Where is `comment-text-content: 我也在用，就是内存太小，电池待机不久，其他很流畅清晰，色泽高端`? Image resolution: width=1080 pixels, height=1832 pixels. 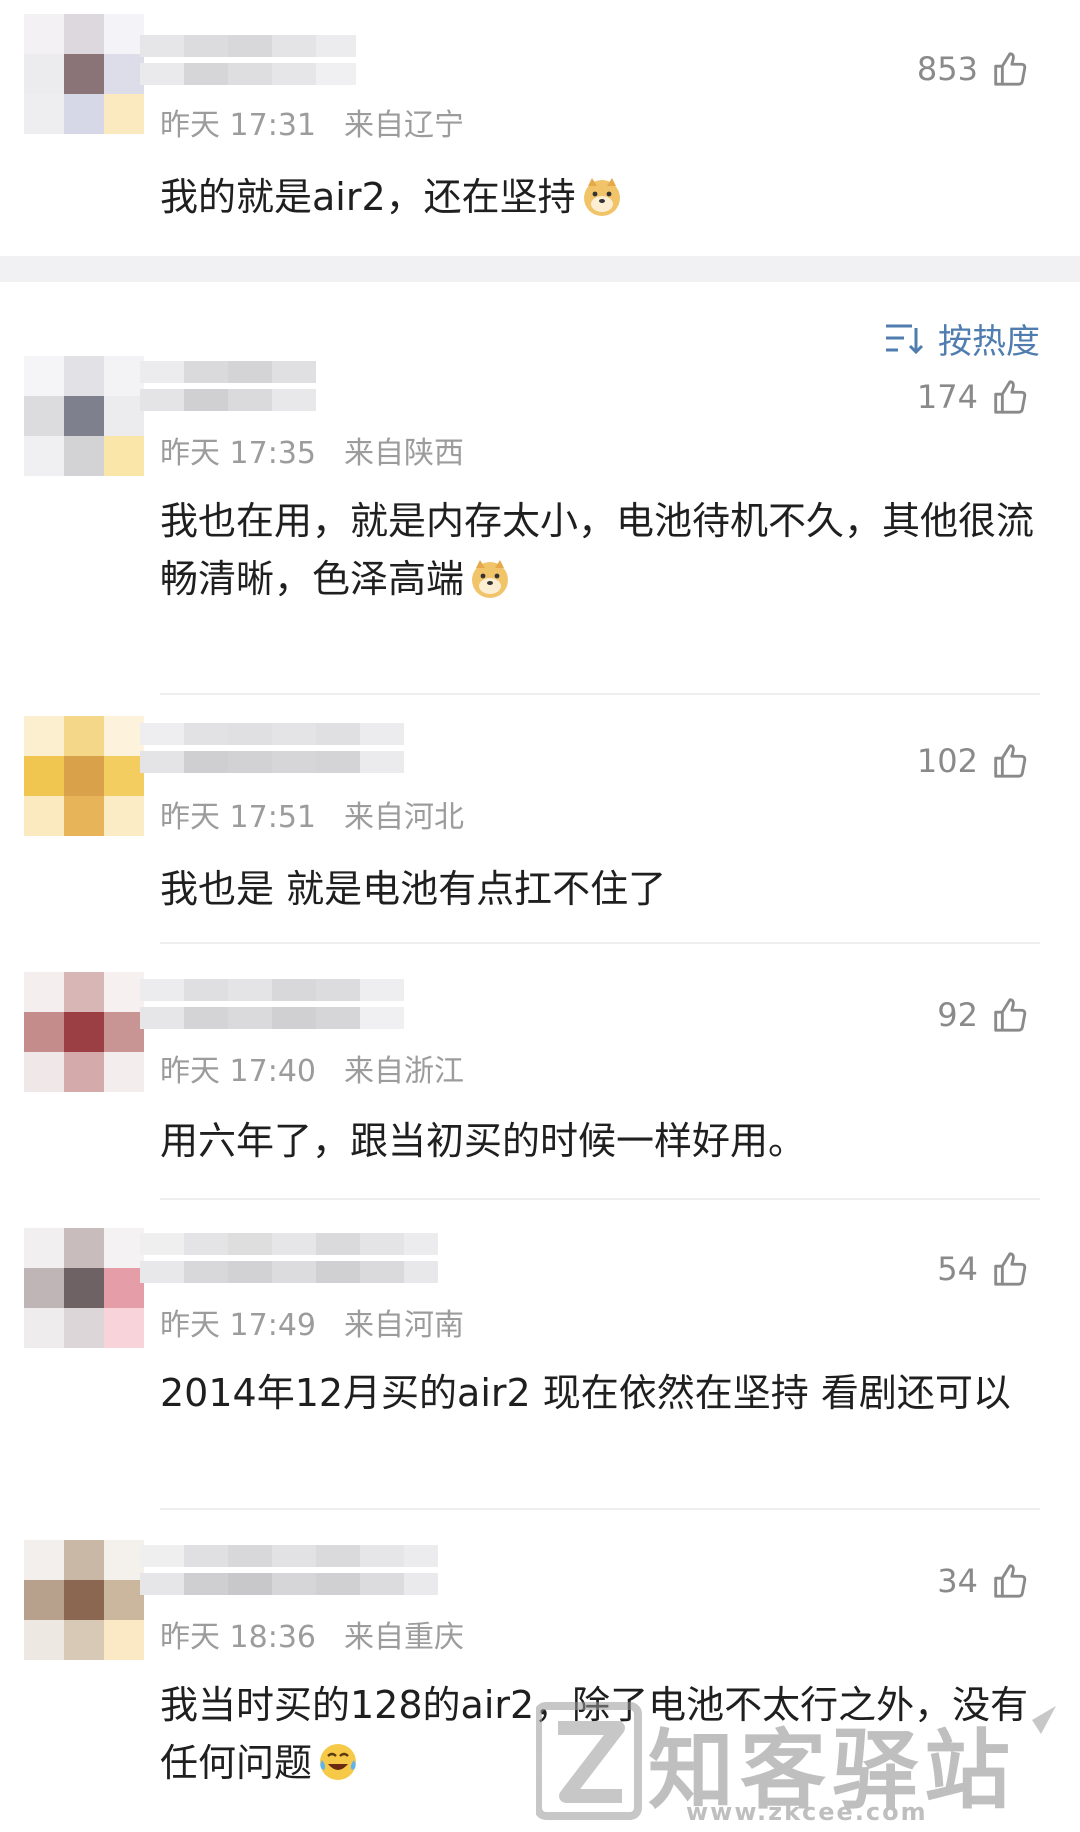
comment-text-content: 我也在用，就是内存太小，电池待机不久，其他很流畅清晰，色泽高端 is located at coordinates (597, 550).